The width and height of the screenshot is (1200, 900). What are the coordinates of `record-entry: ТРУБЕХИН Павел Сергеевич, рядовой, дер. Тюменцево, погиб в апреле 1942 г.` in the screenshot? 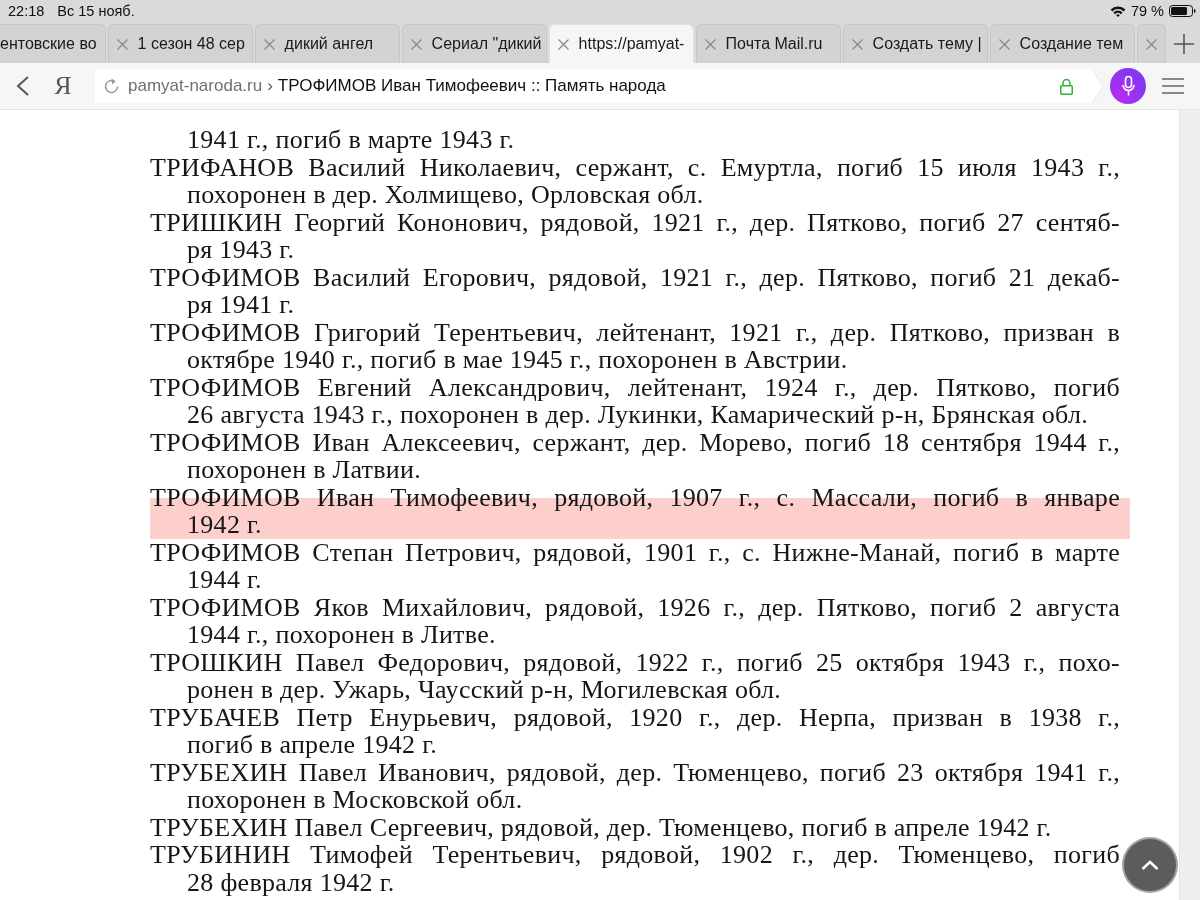 It's located at (601, 827).